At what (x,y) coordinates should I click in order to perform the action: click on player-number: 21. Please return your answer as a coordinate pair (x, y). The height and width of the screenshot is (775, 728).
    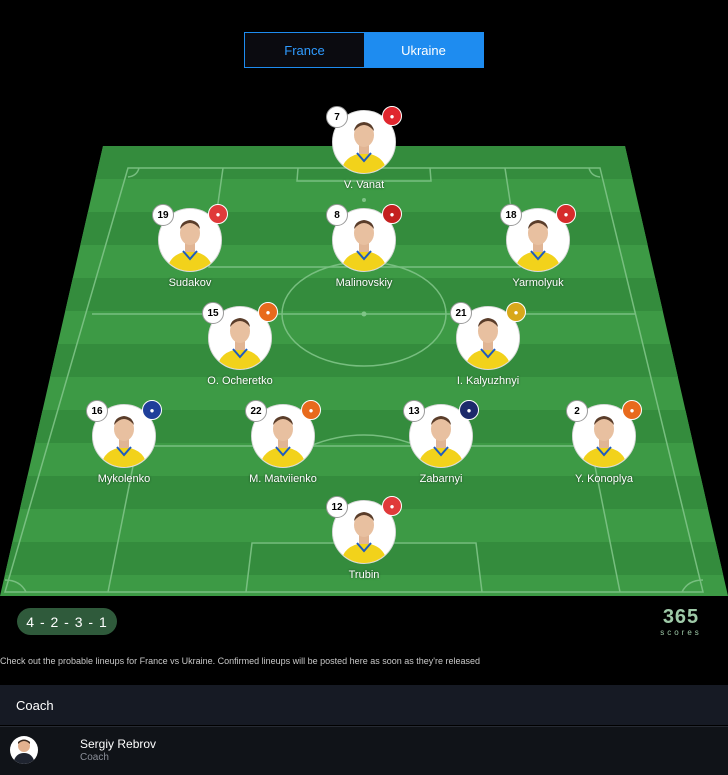
    Looking at the image, I should click on (461, 313).